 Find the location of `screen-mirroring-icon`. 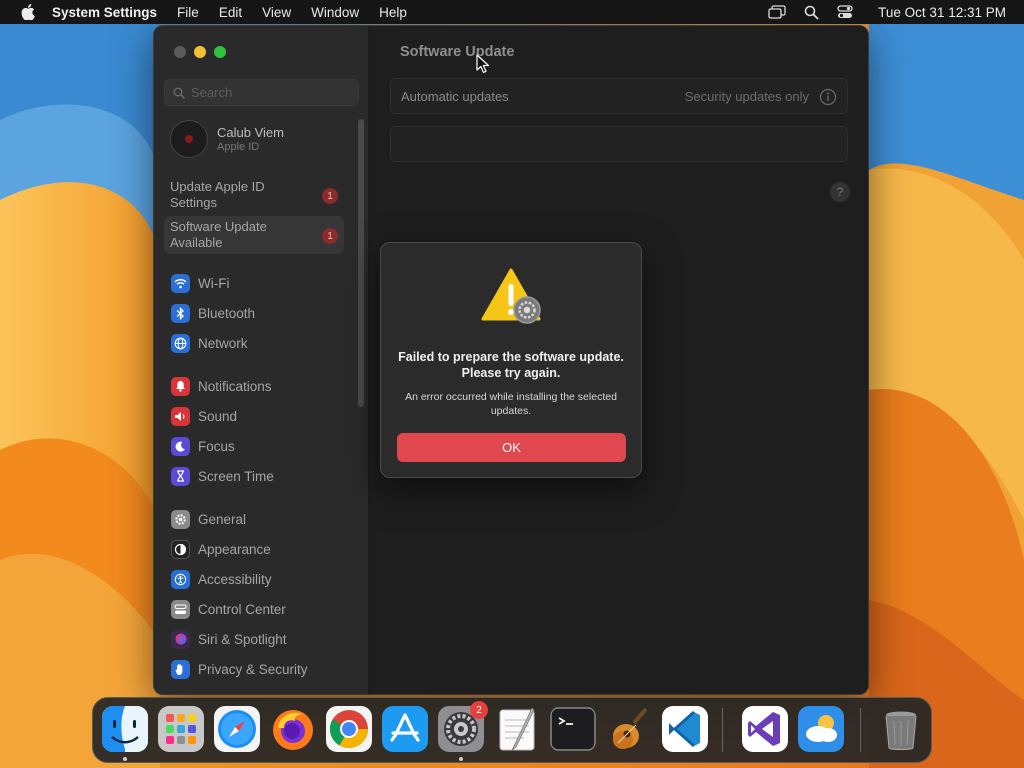

screen-mirroring-icon is located at coordinates (777, 12).